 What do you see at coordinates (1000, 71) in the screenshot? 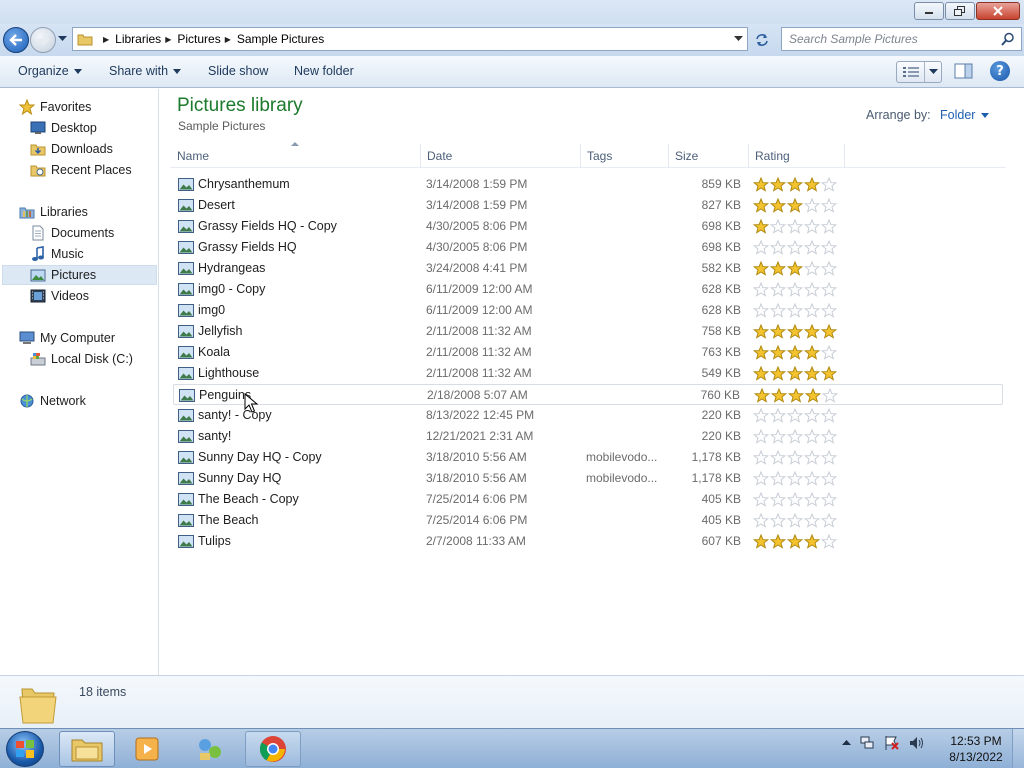
I see `help-icon: ?` at bounding box center [1000, 71].